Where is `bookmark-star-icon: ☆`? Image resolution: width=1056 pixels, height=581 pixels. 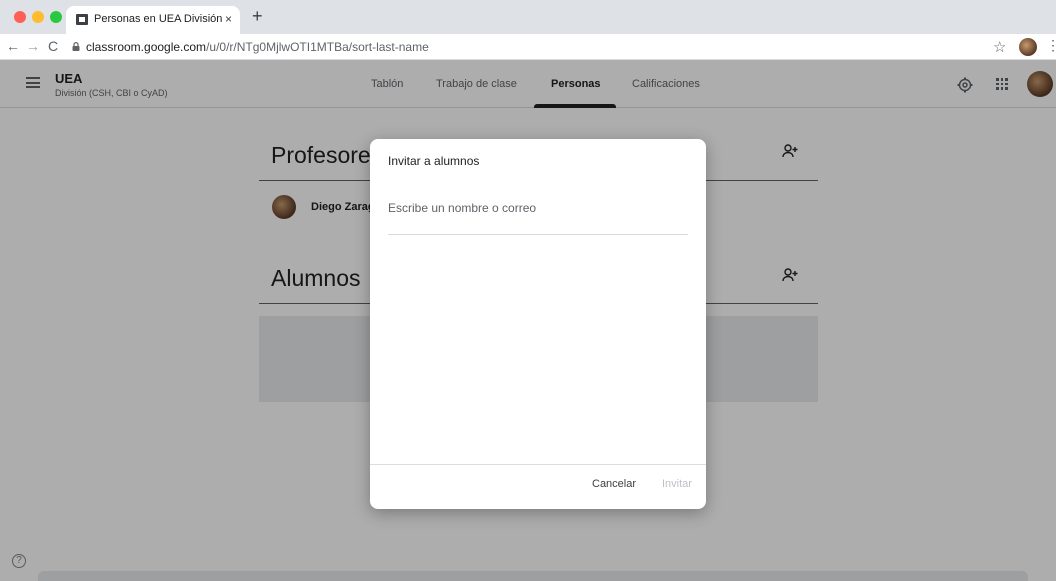 bookmark-star-icon: ☆ is located at coordinates (999, 47).